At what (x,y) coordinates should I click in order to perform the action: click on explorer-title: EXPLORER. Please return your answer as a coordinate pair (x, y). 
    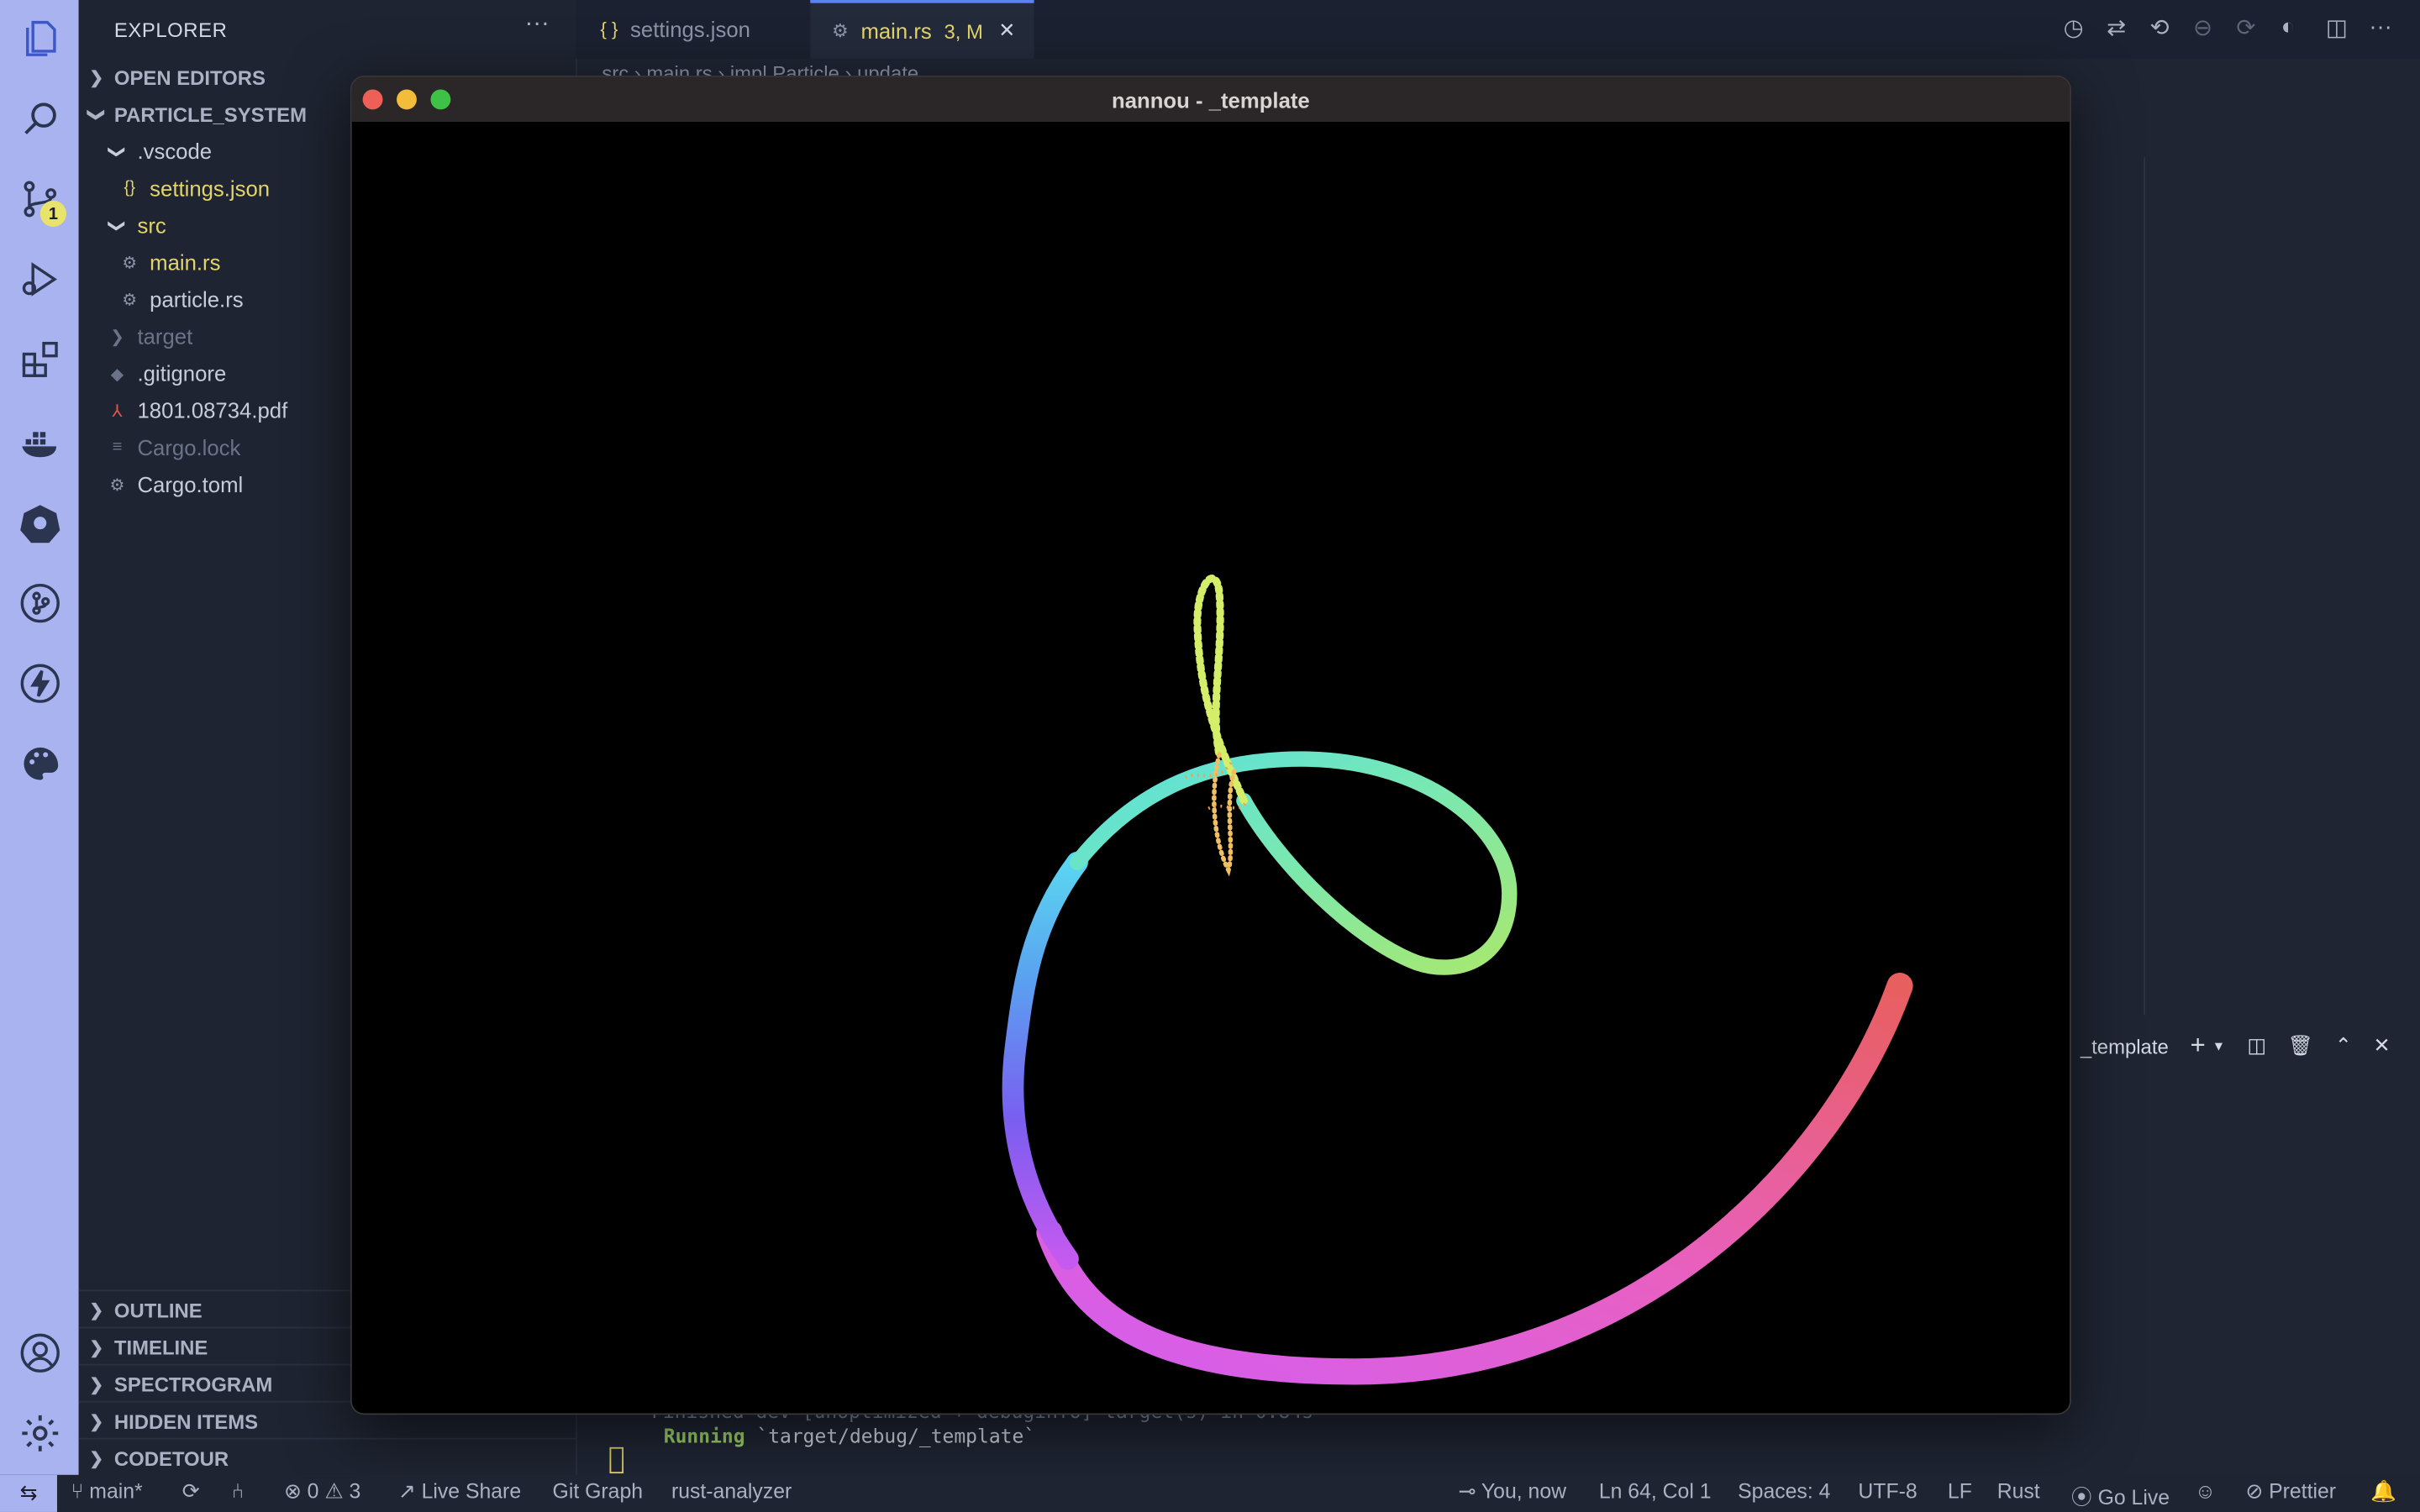
    Looking at the image, I should click on (170, 30).